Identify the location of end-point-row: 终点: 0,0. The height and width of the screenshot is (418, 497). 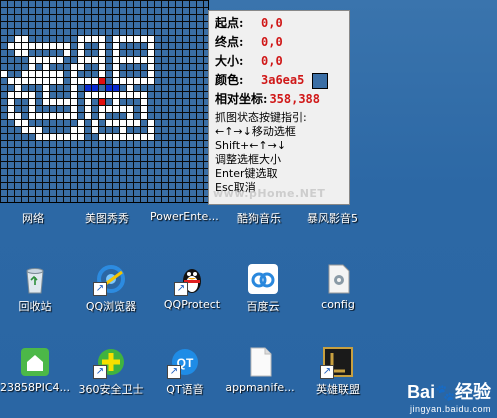
(279, 42).